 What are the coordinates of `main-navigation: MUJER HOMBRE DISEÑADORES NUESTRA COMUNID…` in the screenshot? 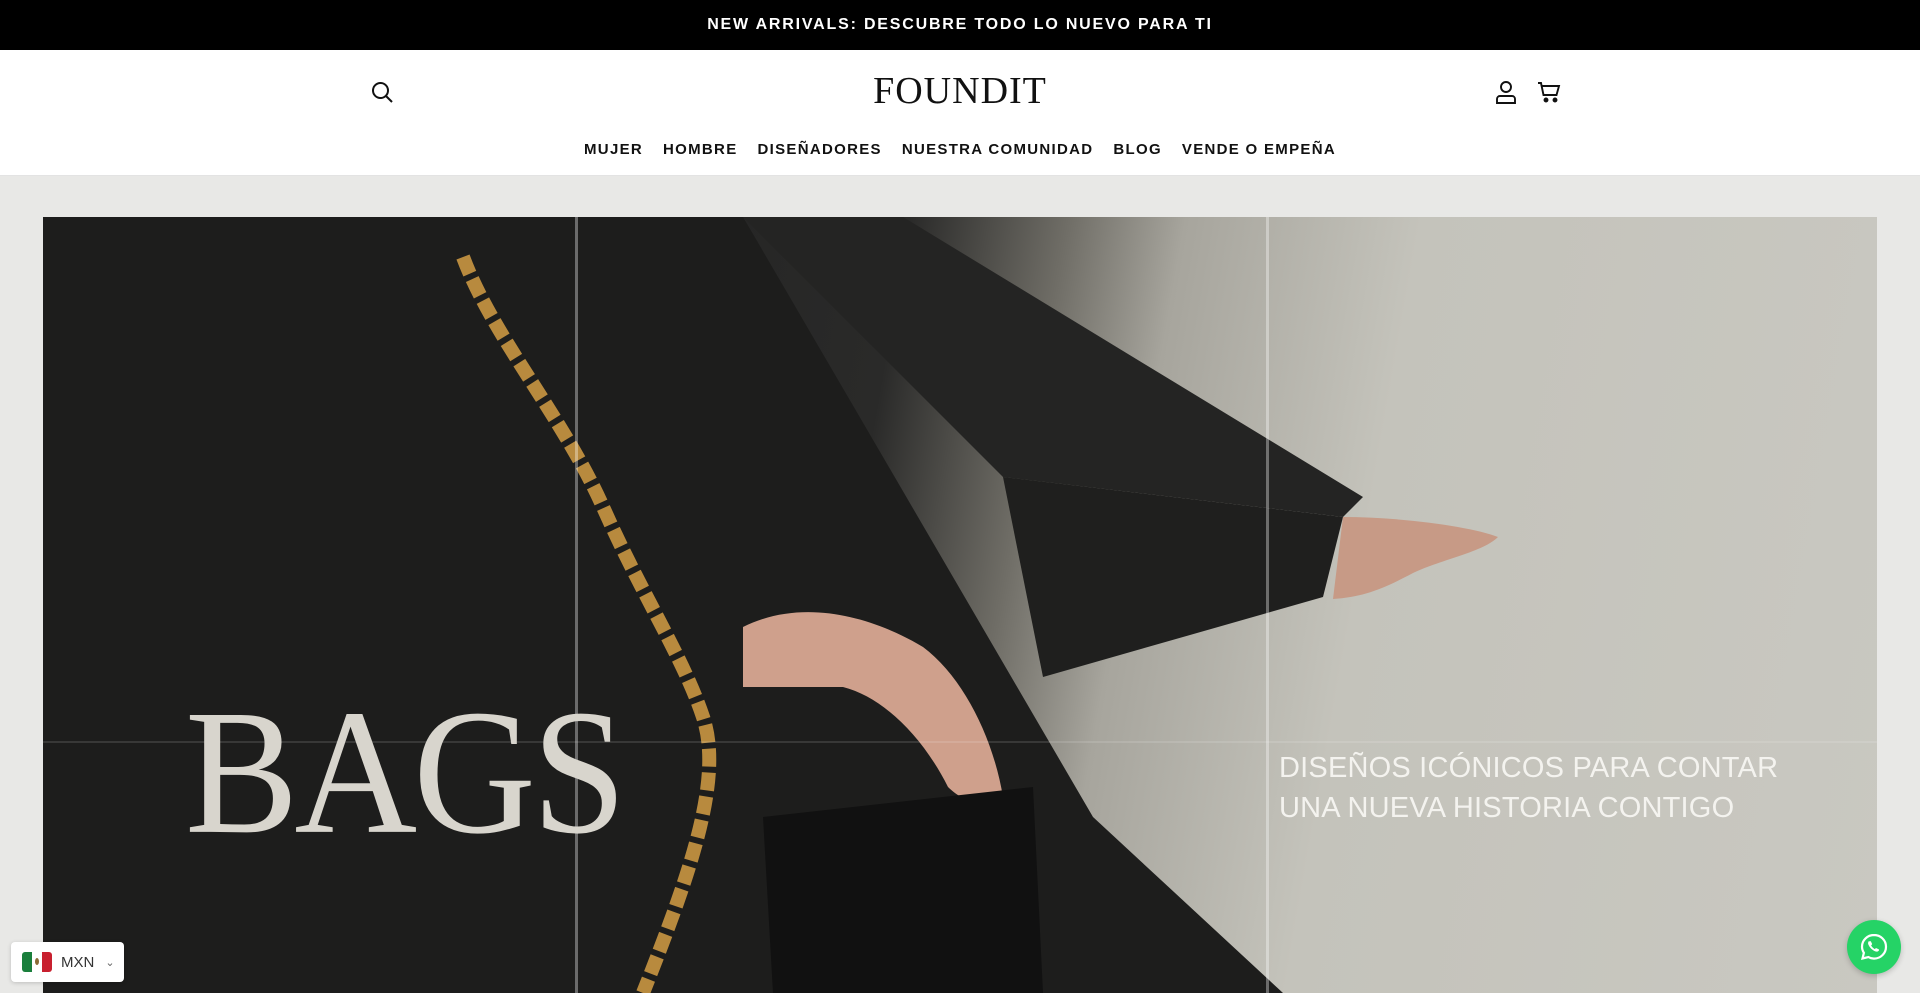 It's located at (960, 150).